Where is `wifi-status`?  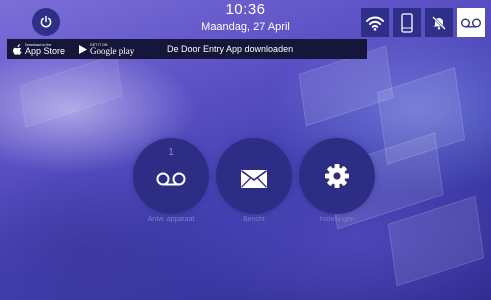
wifi-status is located at coordinates (375, 22).